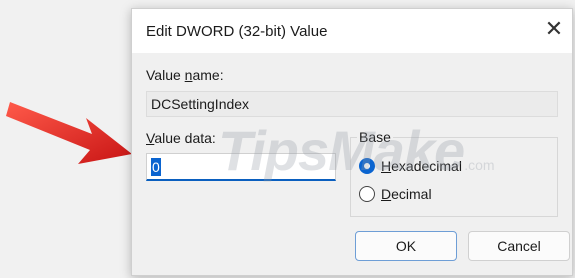 This screenshot has height=278, width=575. Describe the element at coordinates (375, 137) in the screenshot. I see `base-group-title: Base` at that location.